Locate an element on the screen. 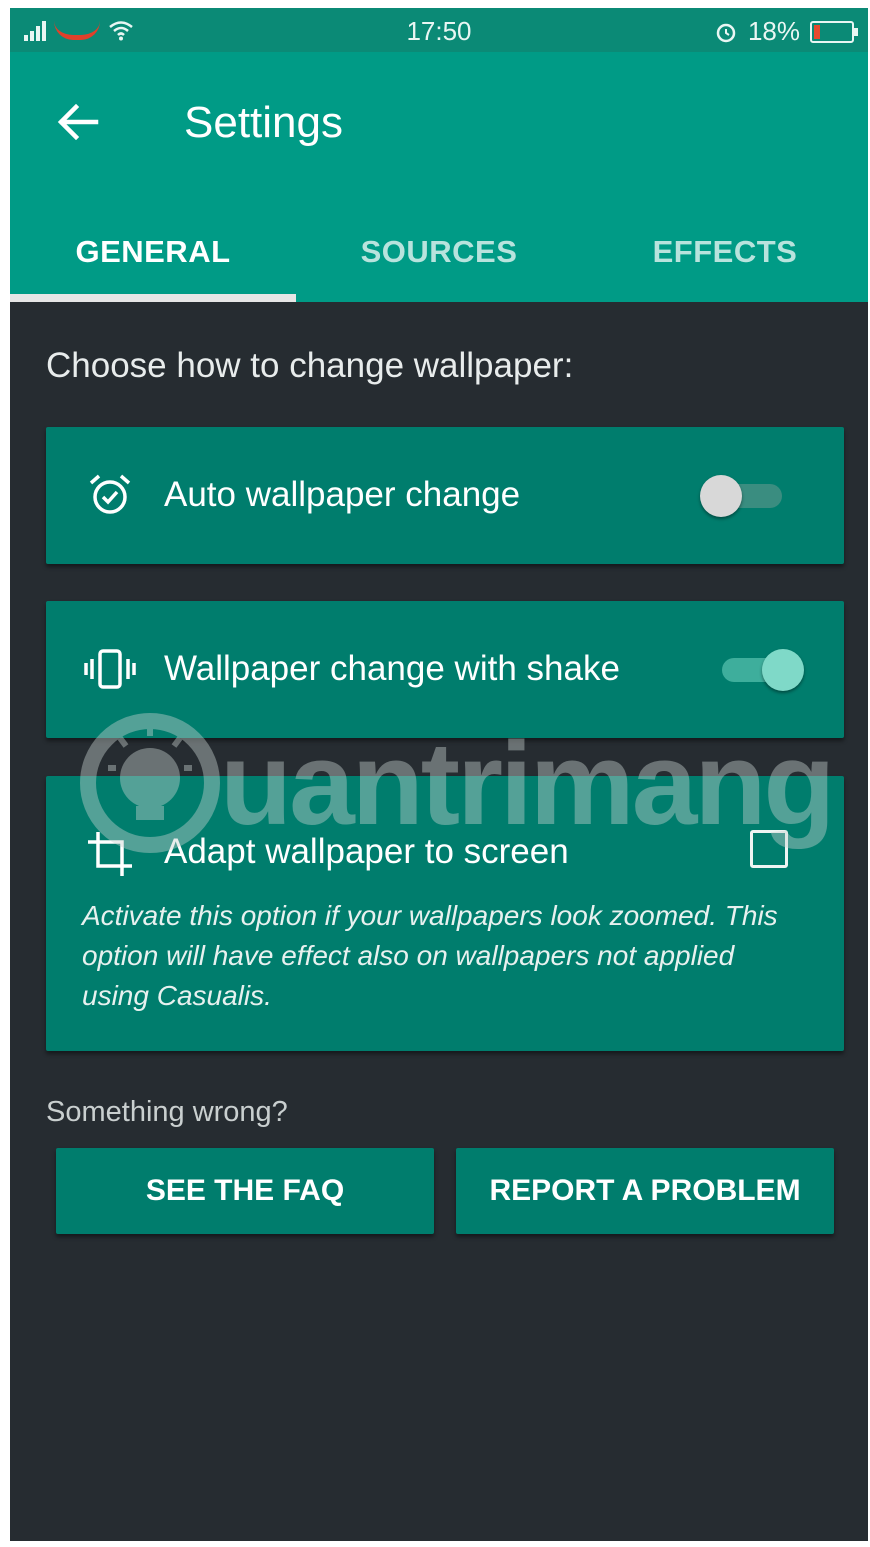 This screenshot has height=1547, width=870. alarm-clock-icon is located at coordinates (110, 495).